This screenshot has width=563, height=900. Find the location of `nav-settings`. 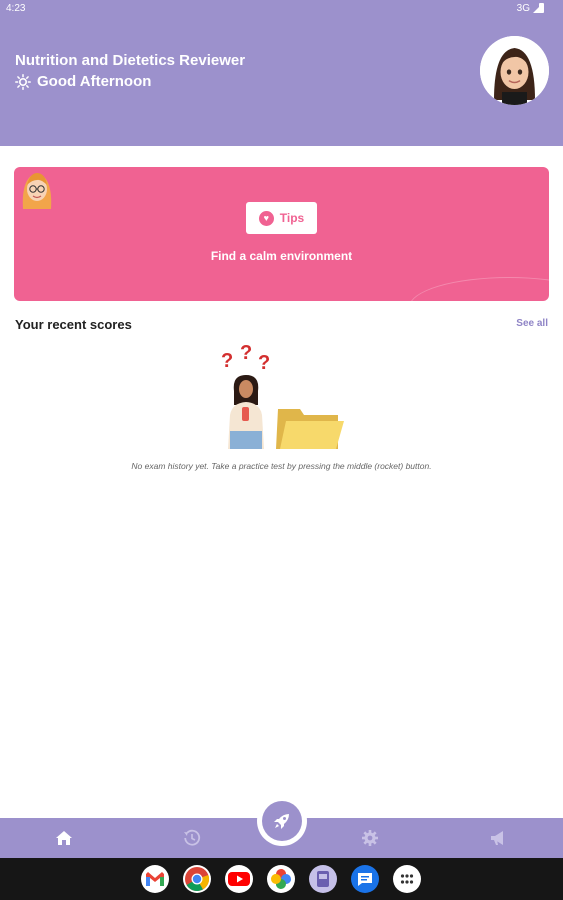

nav-settings is located at coordinates (370, 838).